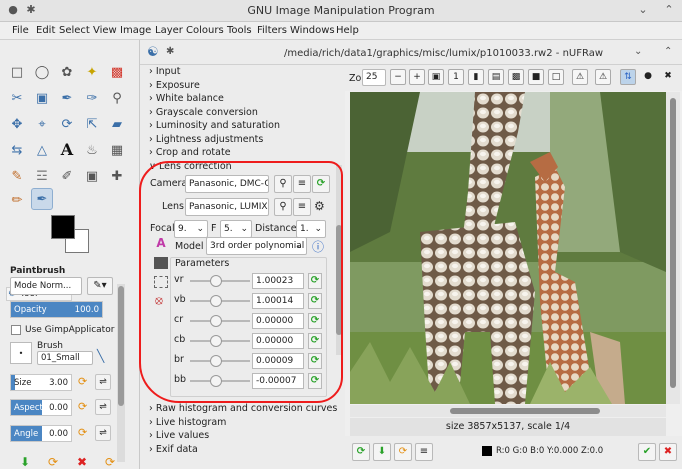  Describe the element at coordinates (668, 452) in the screenshot. I see `cancel-button: ✖` at that location.